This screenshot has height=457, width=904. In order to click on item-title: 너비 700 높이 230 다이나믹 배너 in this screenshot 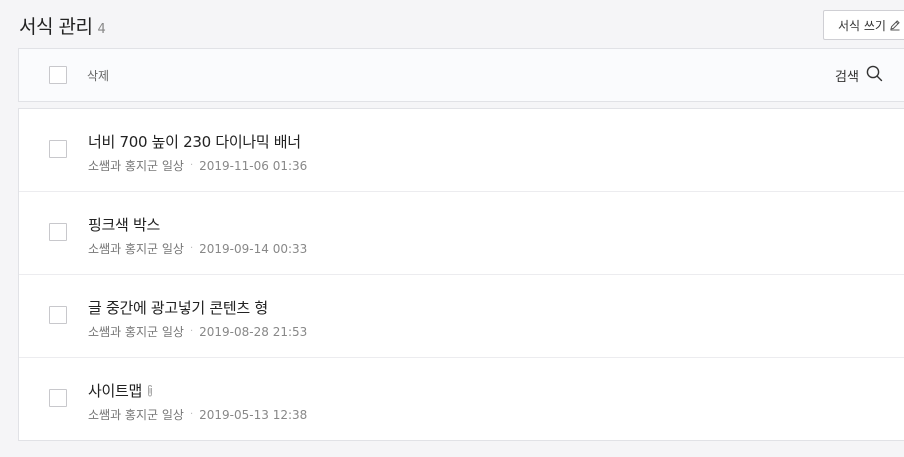, I will do `click(194, 142)`.